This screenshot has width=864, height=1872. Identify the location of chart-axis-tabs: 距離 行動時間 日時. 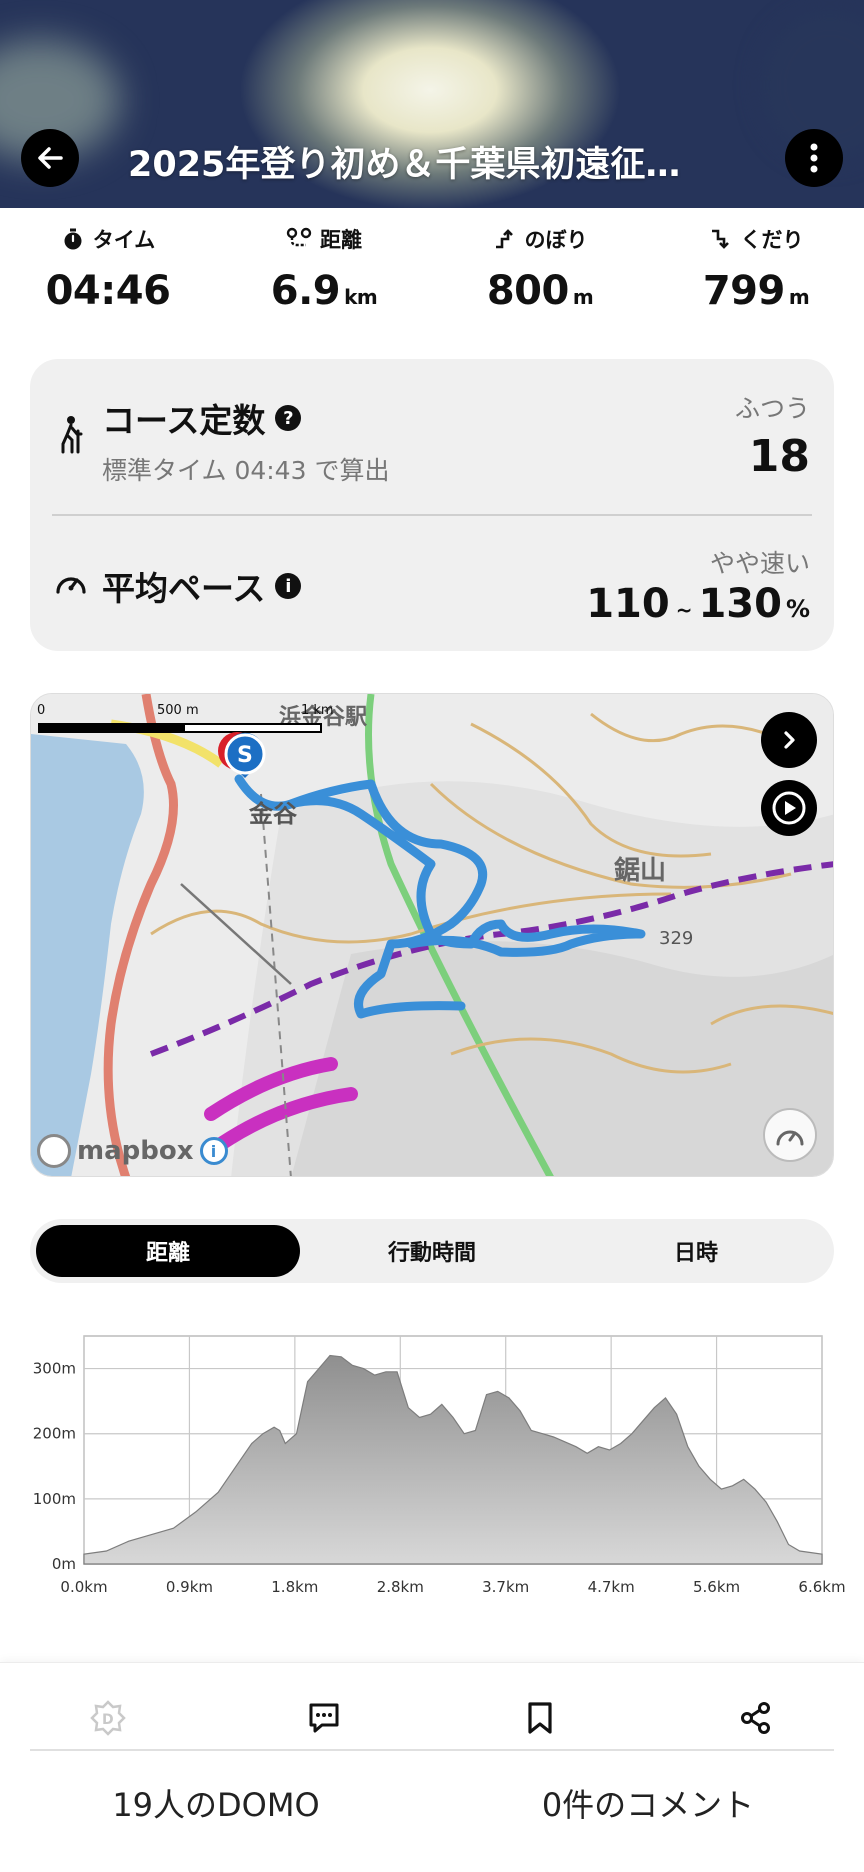
(432, 1251).